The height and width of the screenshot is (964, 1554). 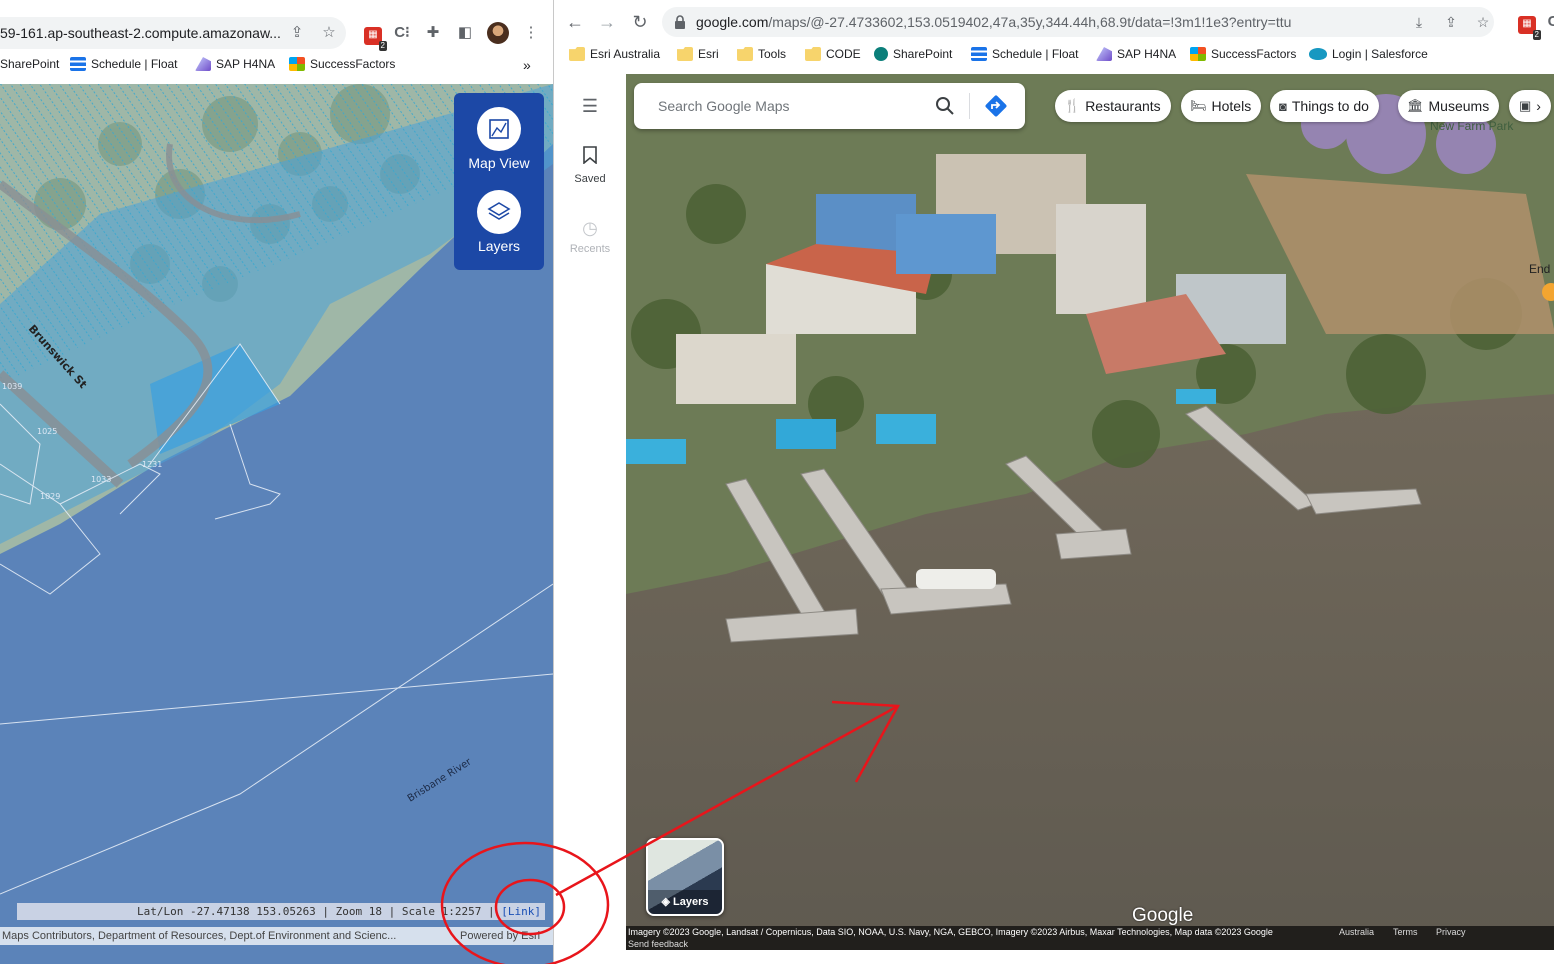 I want to click on svg-text: 1025, so click(x=47, y=431).